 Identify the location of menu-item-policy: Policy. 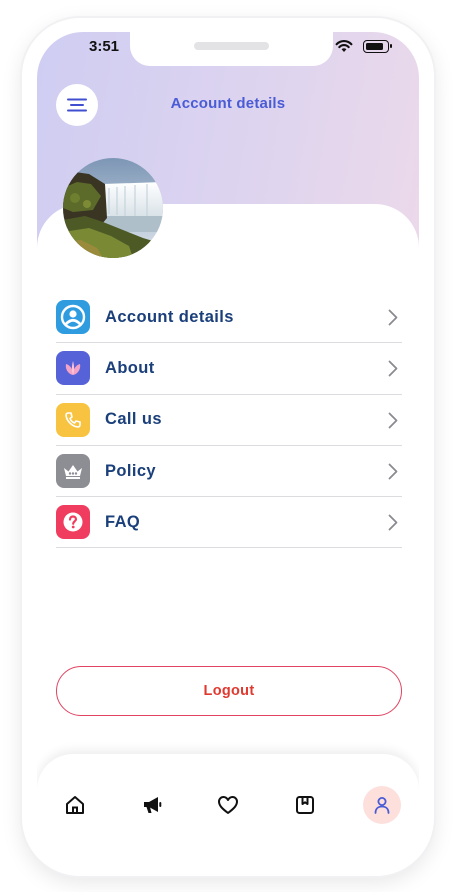
(229, 472).